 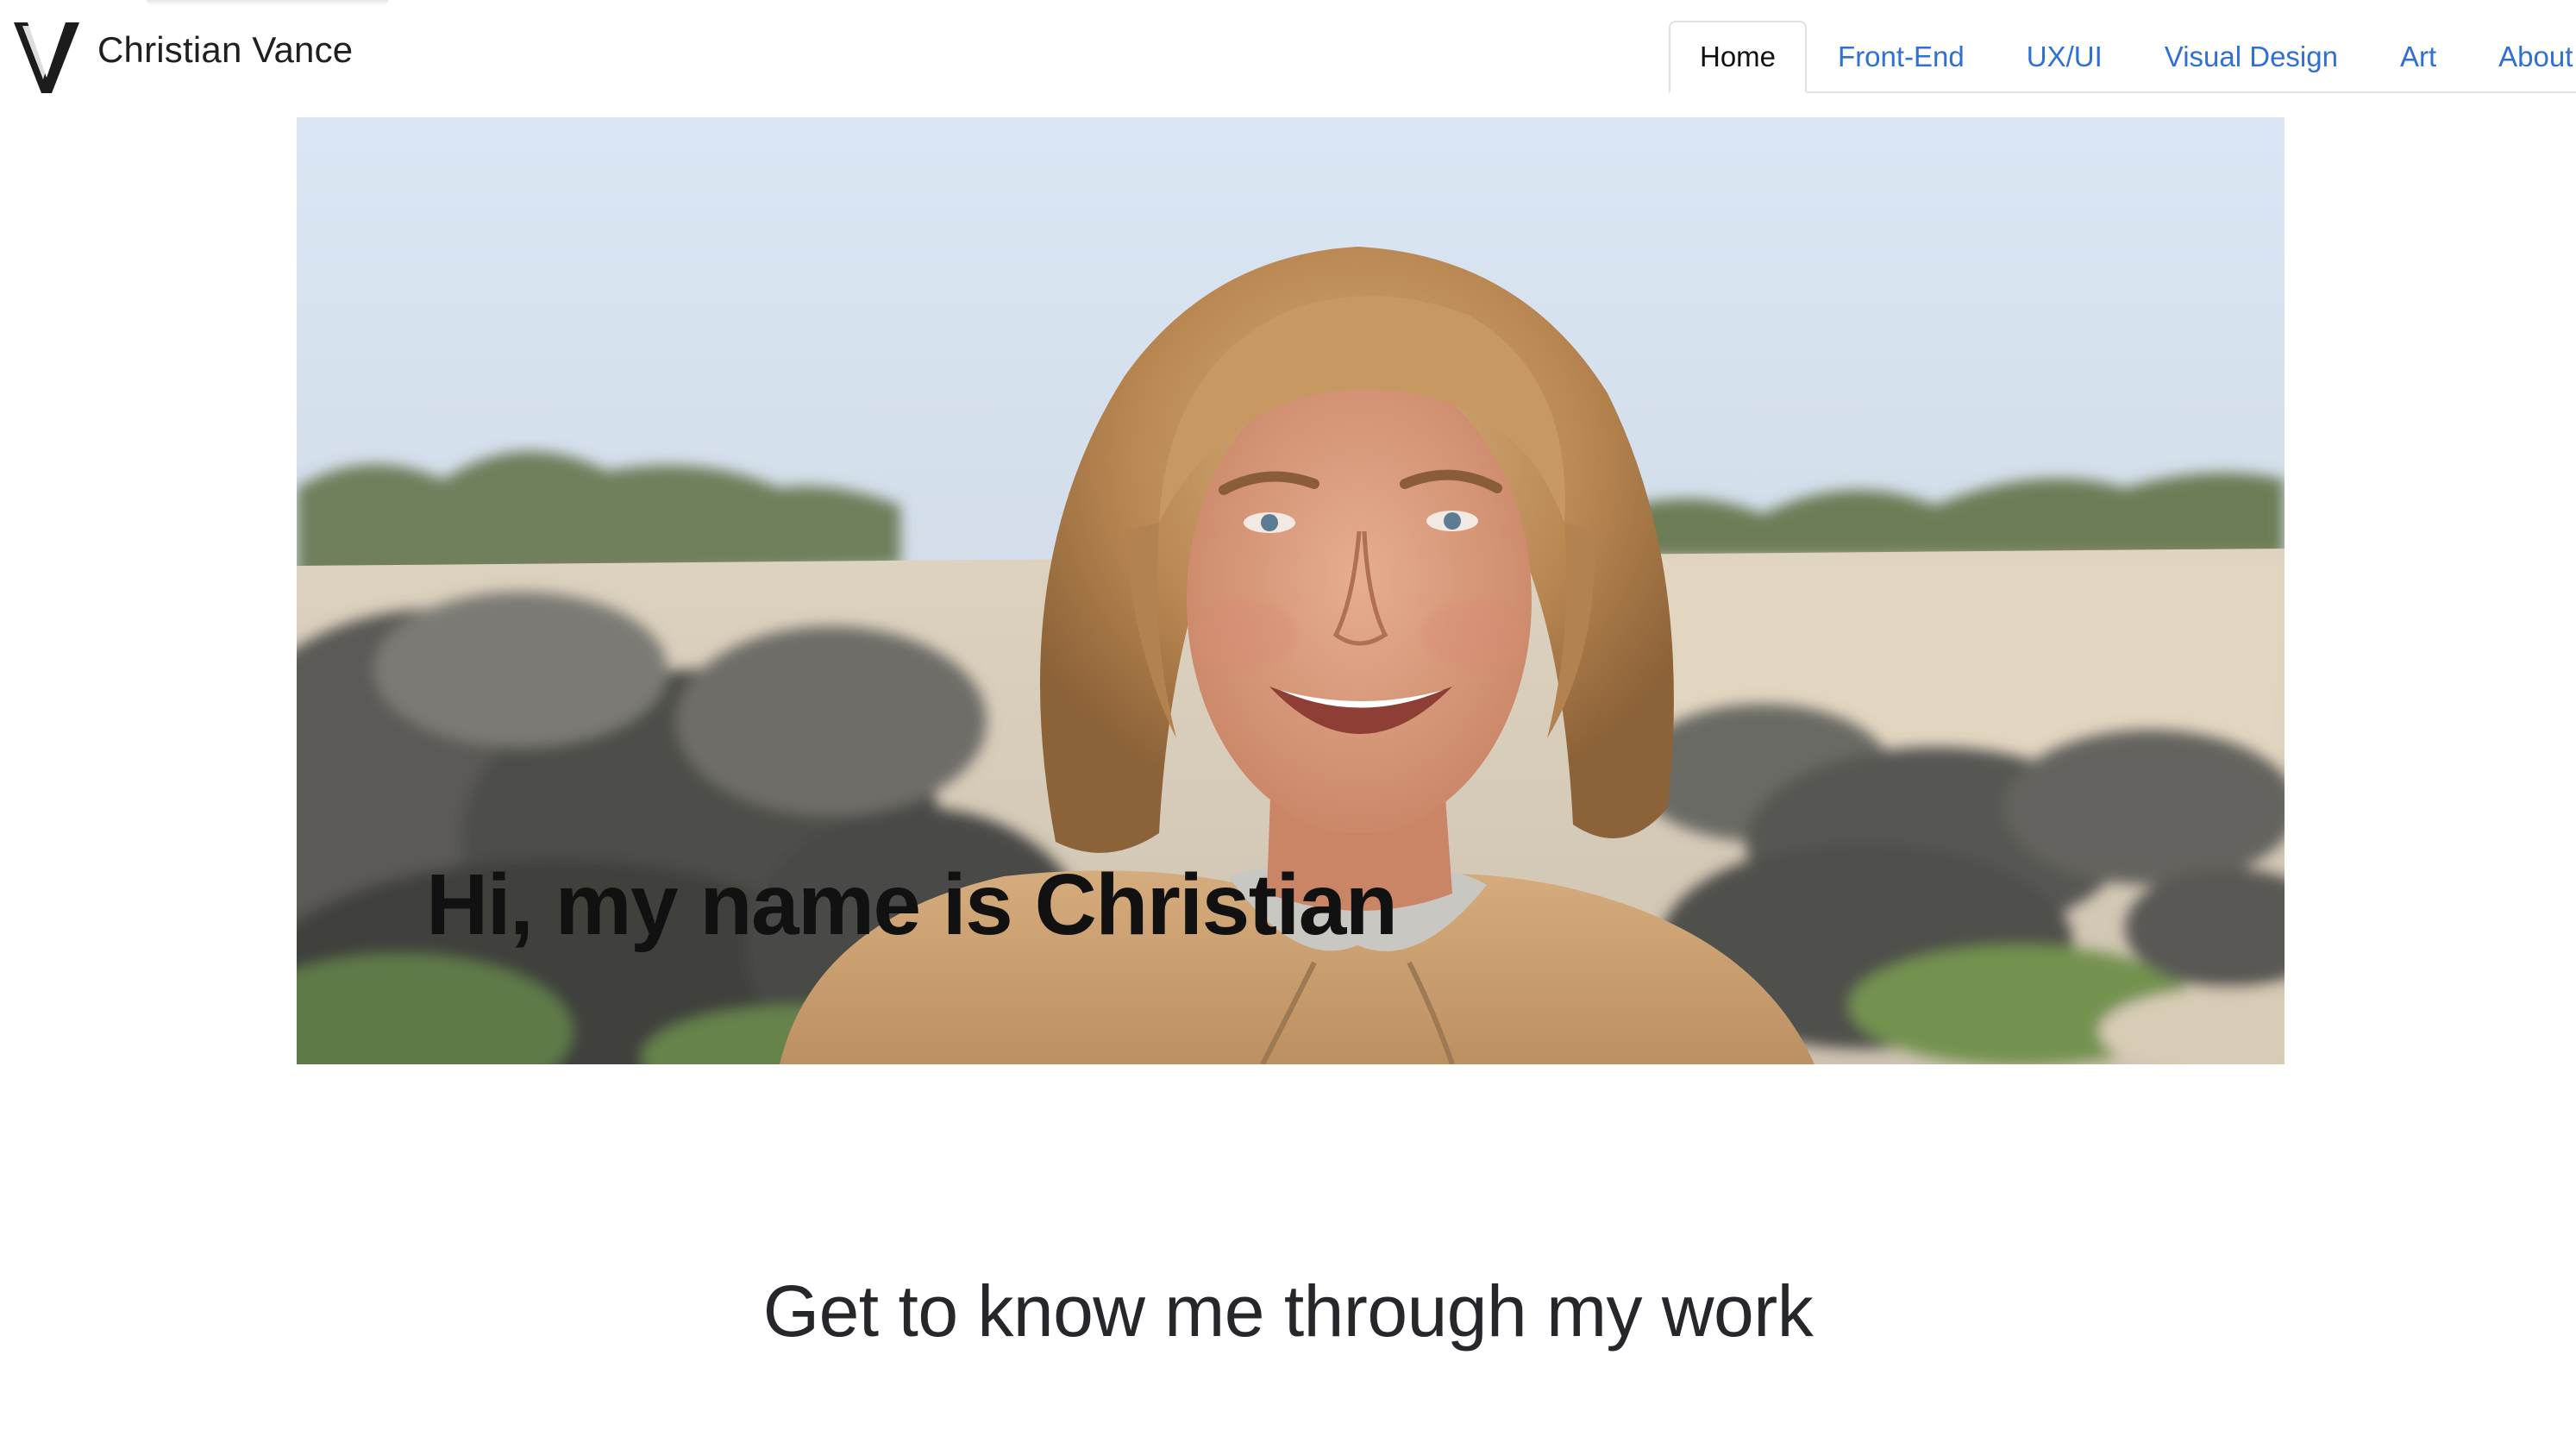 What do you see at coordinates (2521, 57) in the screenshot?
I see `tab-about: About` at bounding box center [2521, 57].